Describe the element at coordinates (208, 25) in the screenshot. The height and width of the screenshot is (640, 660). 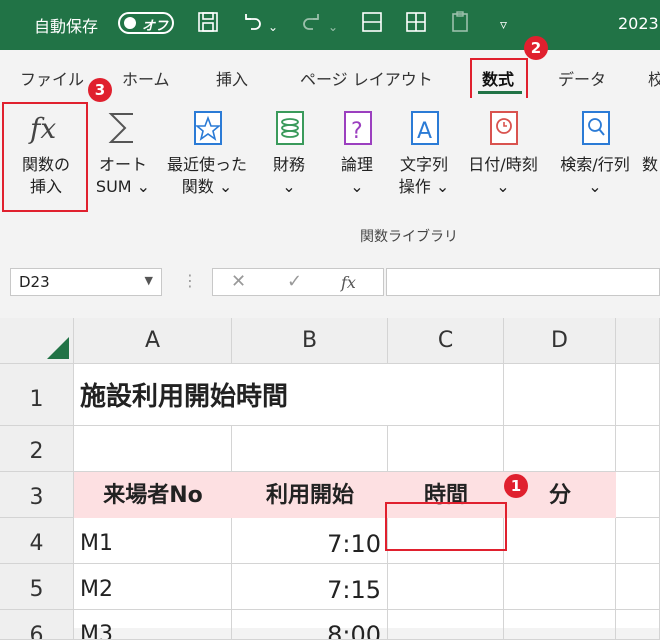
I see `save-icon` at that location.